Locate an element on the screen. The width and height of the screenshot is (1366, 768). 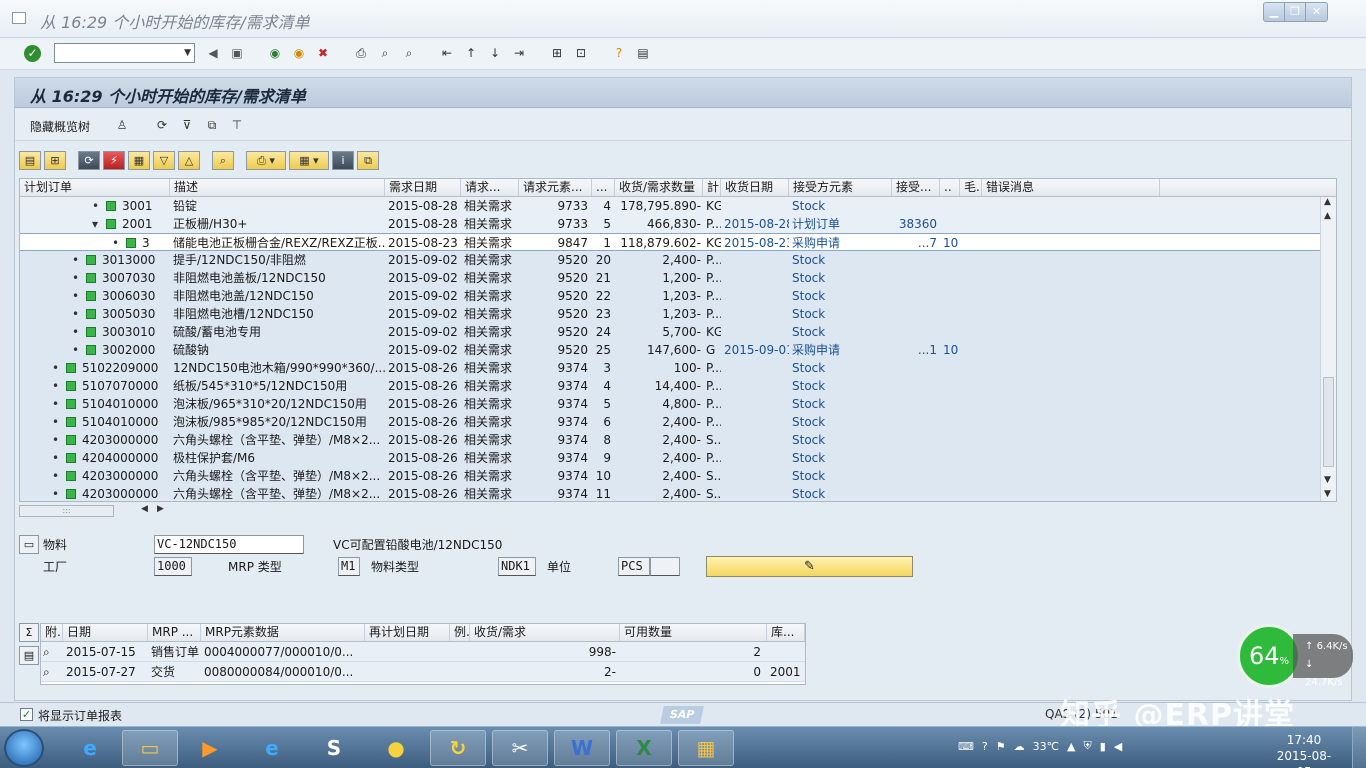
tree-cell: • 5102209000 is located at coordinates (95, 368).